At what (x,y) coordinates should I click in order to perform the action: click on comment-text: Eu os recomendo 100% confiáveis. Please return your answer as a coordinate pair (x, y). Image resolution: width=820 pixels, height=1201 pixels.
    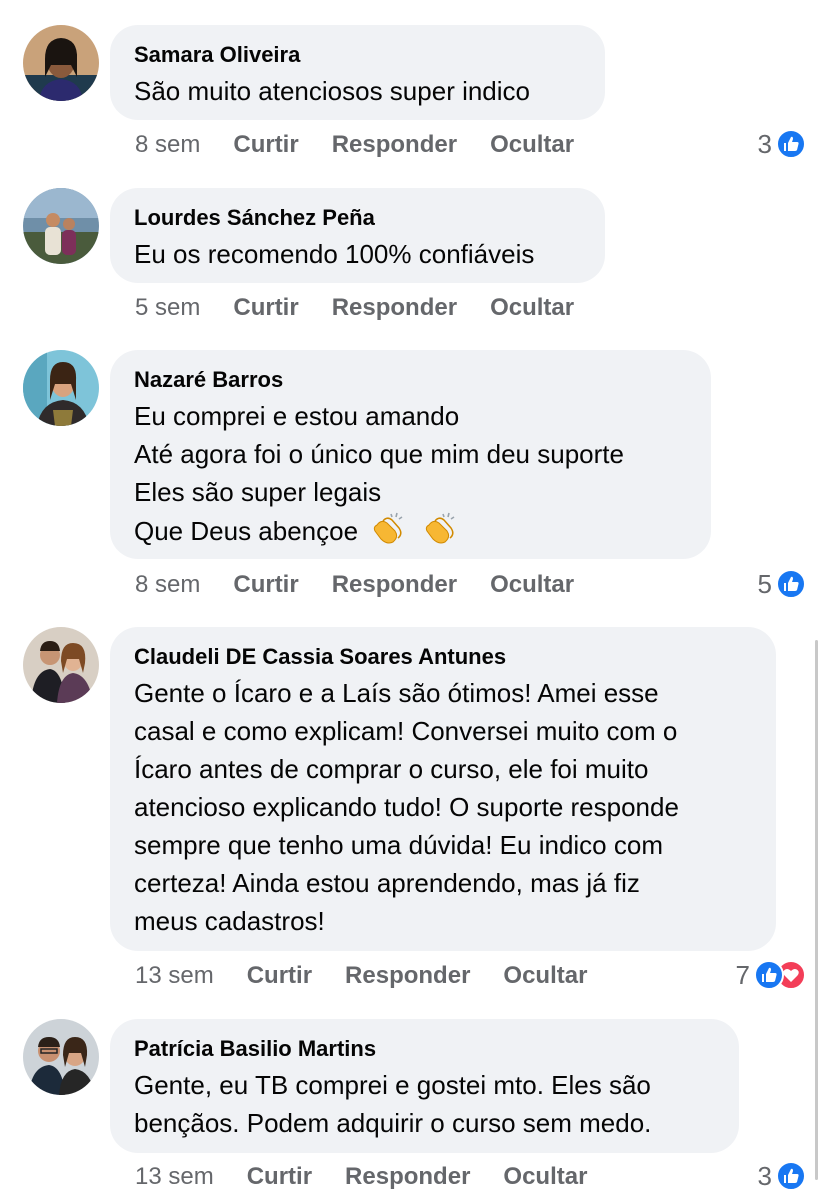
    Looking at the image, I should click on (357, 254).